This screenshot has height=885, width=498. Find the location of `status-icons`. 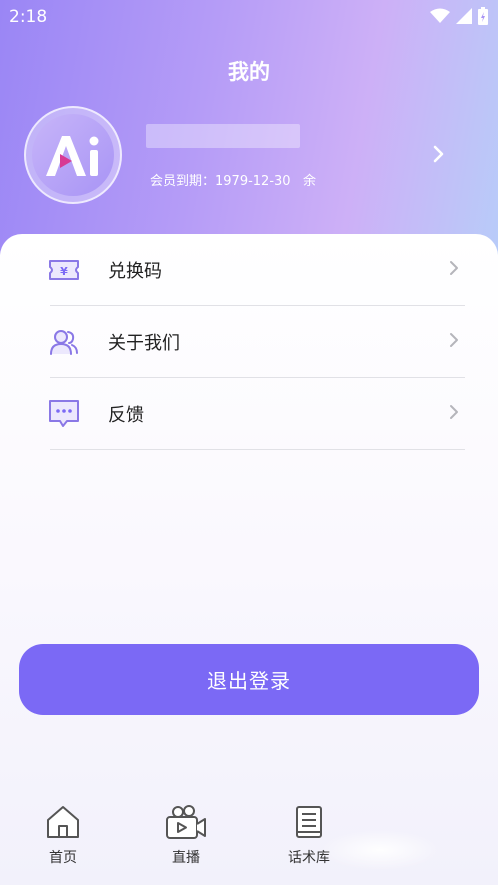

status-icons is located at coordinates (459, 16).